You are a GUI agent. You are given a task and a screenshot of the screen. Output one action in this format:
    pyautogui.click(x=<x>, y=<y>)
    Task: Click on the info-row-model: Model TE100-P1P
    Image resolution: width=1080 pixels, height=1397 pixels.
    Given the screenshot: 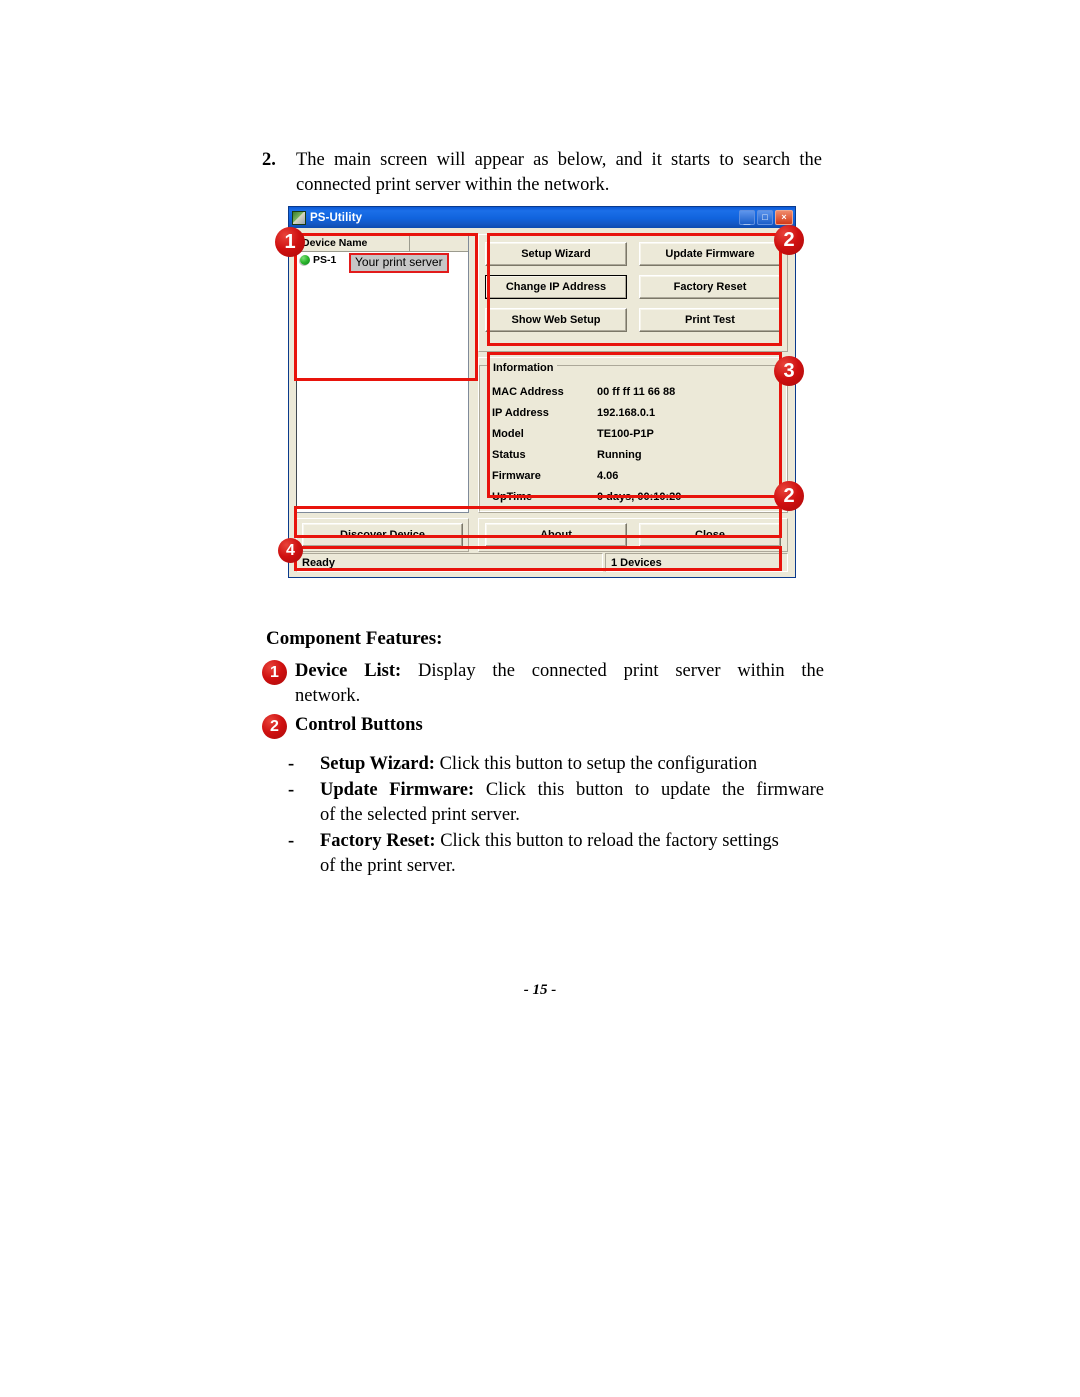 What is the action you would take?
    pyautogui.click(x=635, y=433)
    